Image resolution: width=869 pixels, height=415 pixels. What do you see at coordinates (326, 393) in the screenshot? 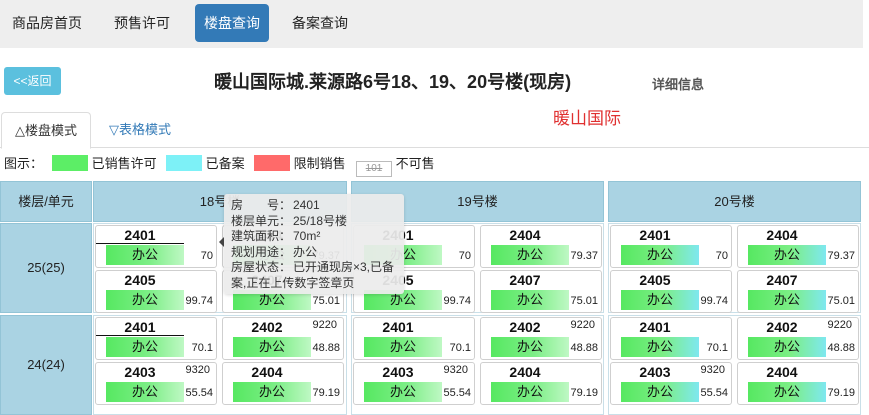
I see `room-area: 79.19` at bounding box center [326, 393].